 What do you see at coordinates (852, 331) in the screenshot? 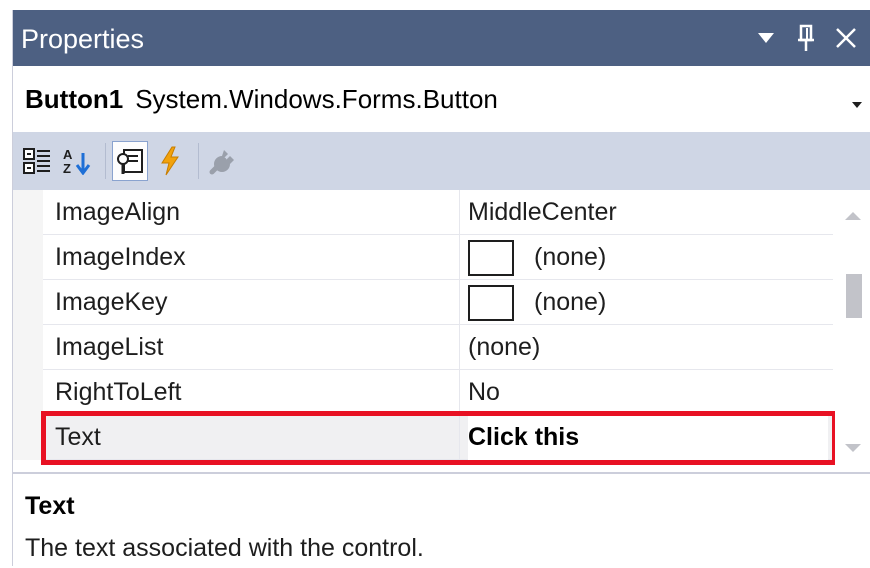
I see `vertical-scrollbar` at bounding box center [852, 331].